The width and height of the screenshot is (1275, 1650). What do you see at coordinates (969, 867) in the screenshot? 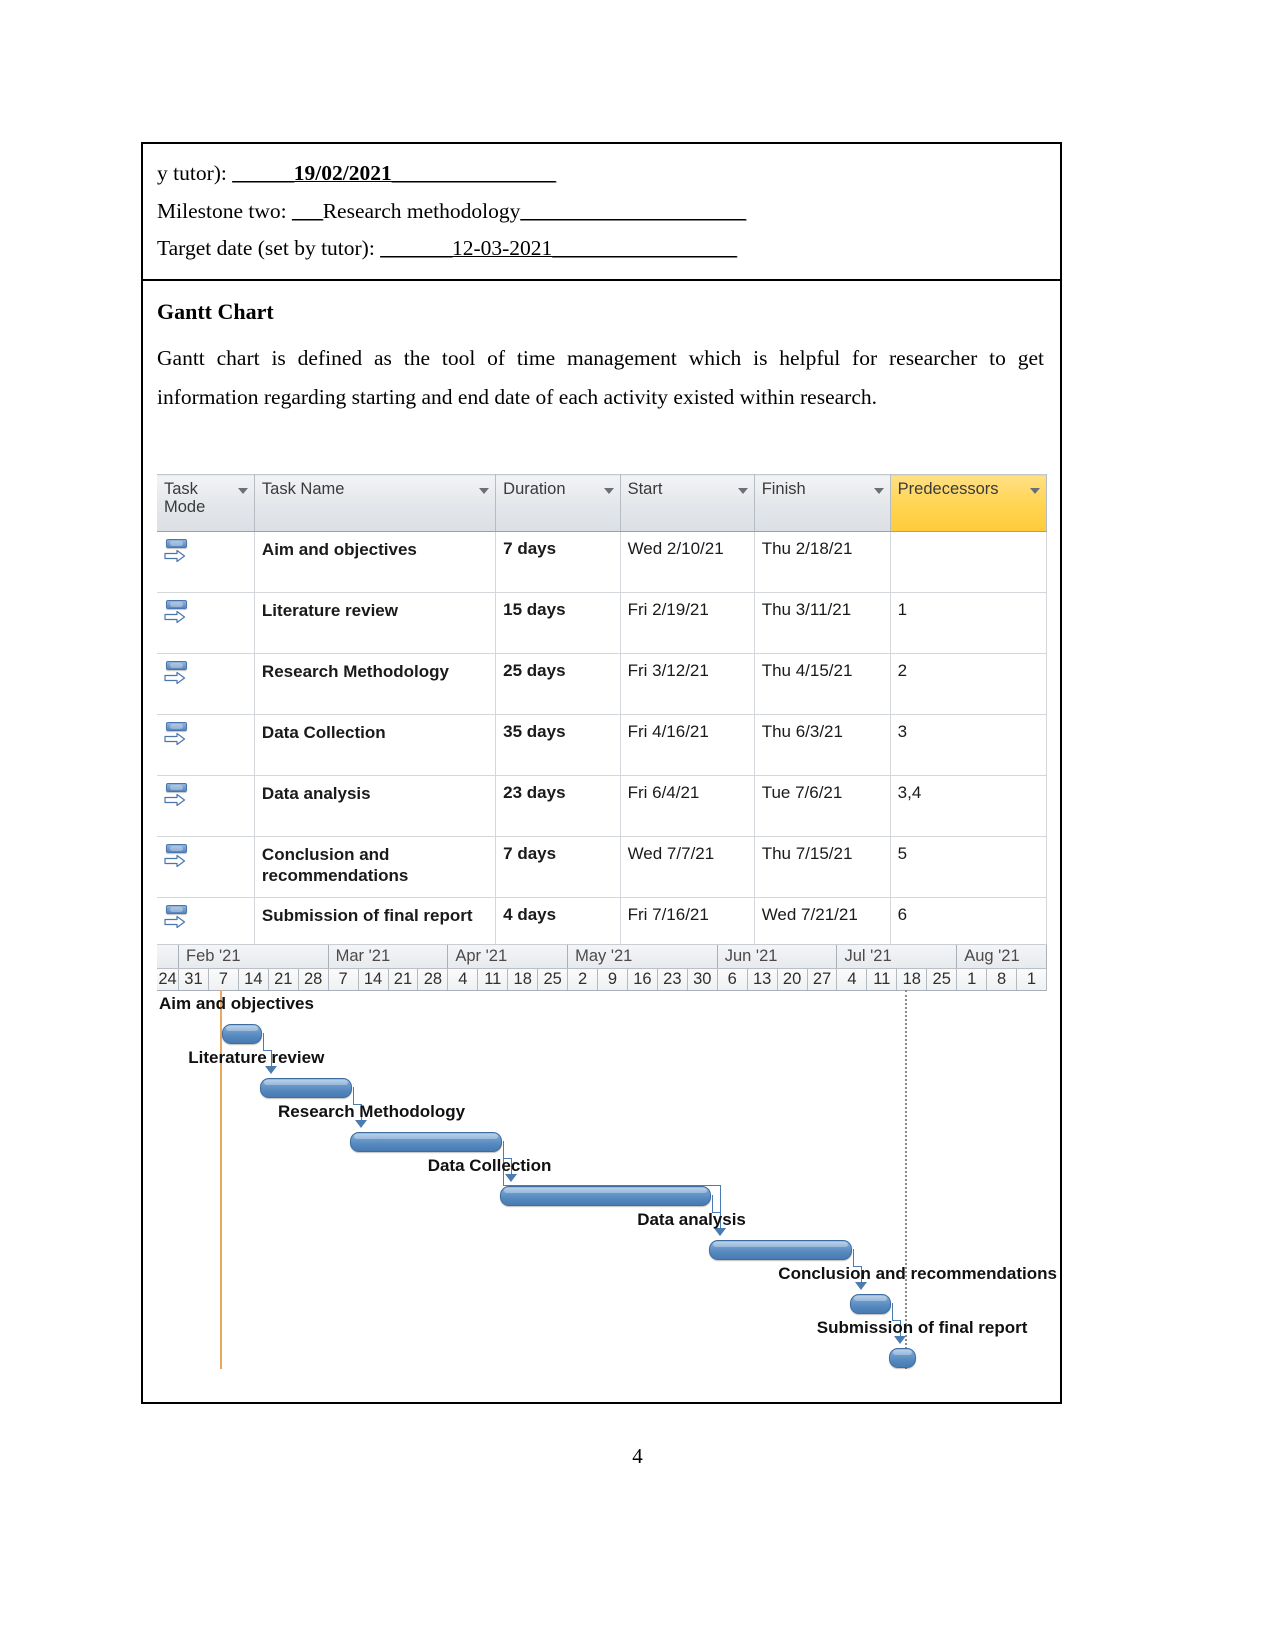
I see `cell-predecessors: 5` at bounding box center [969, 867].